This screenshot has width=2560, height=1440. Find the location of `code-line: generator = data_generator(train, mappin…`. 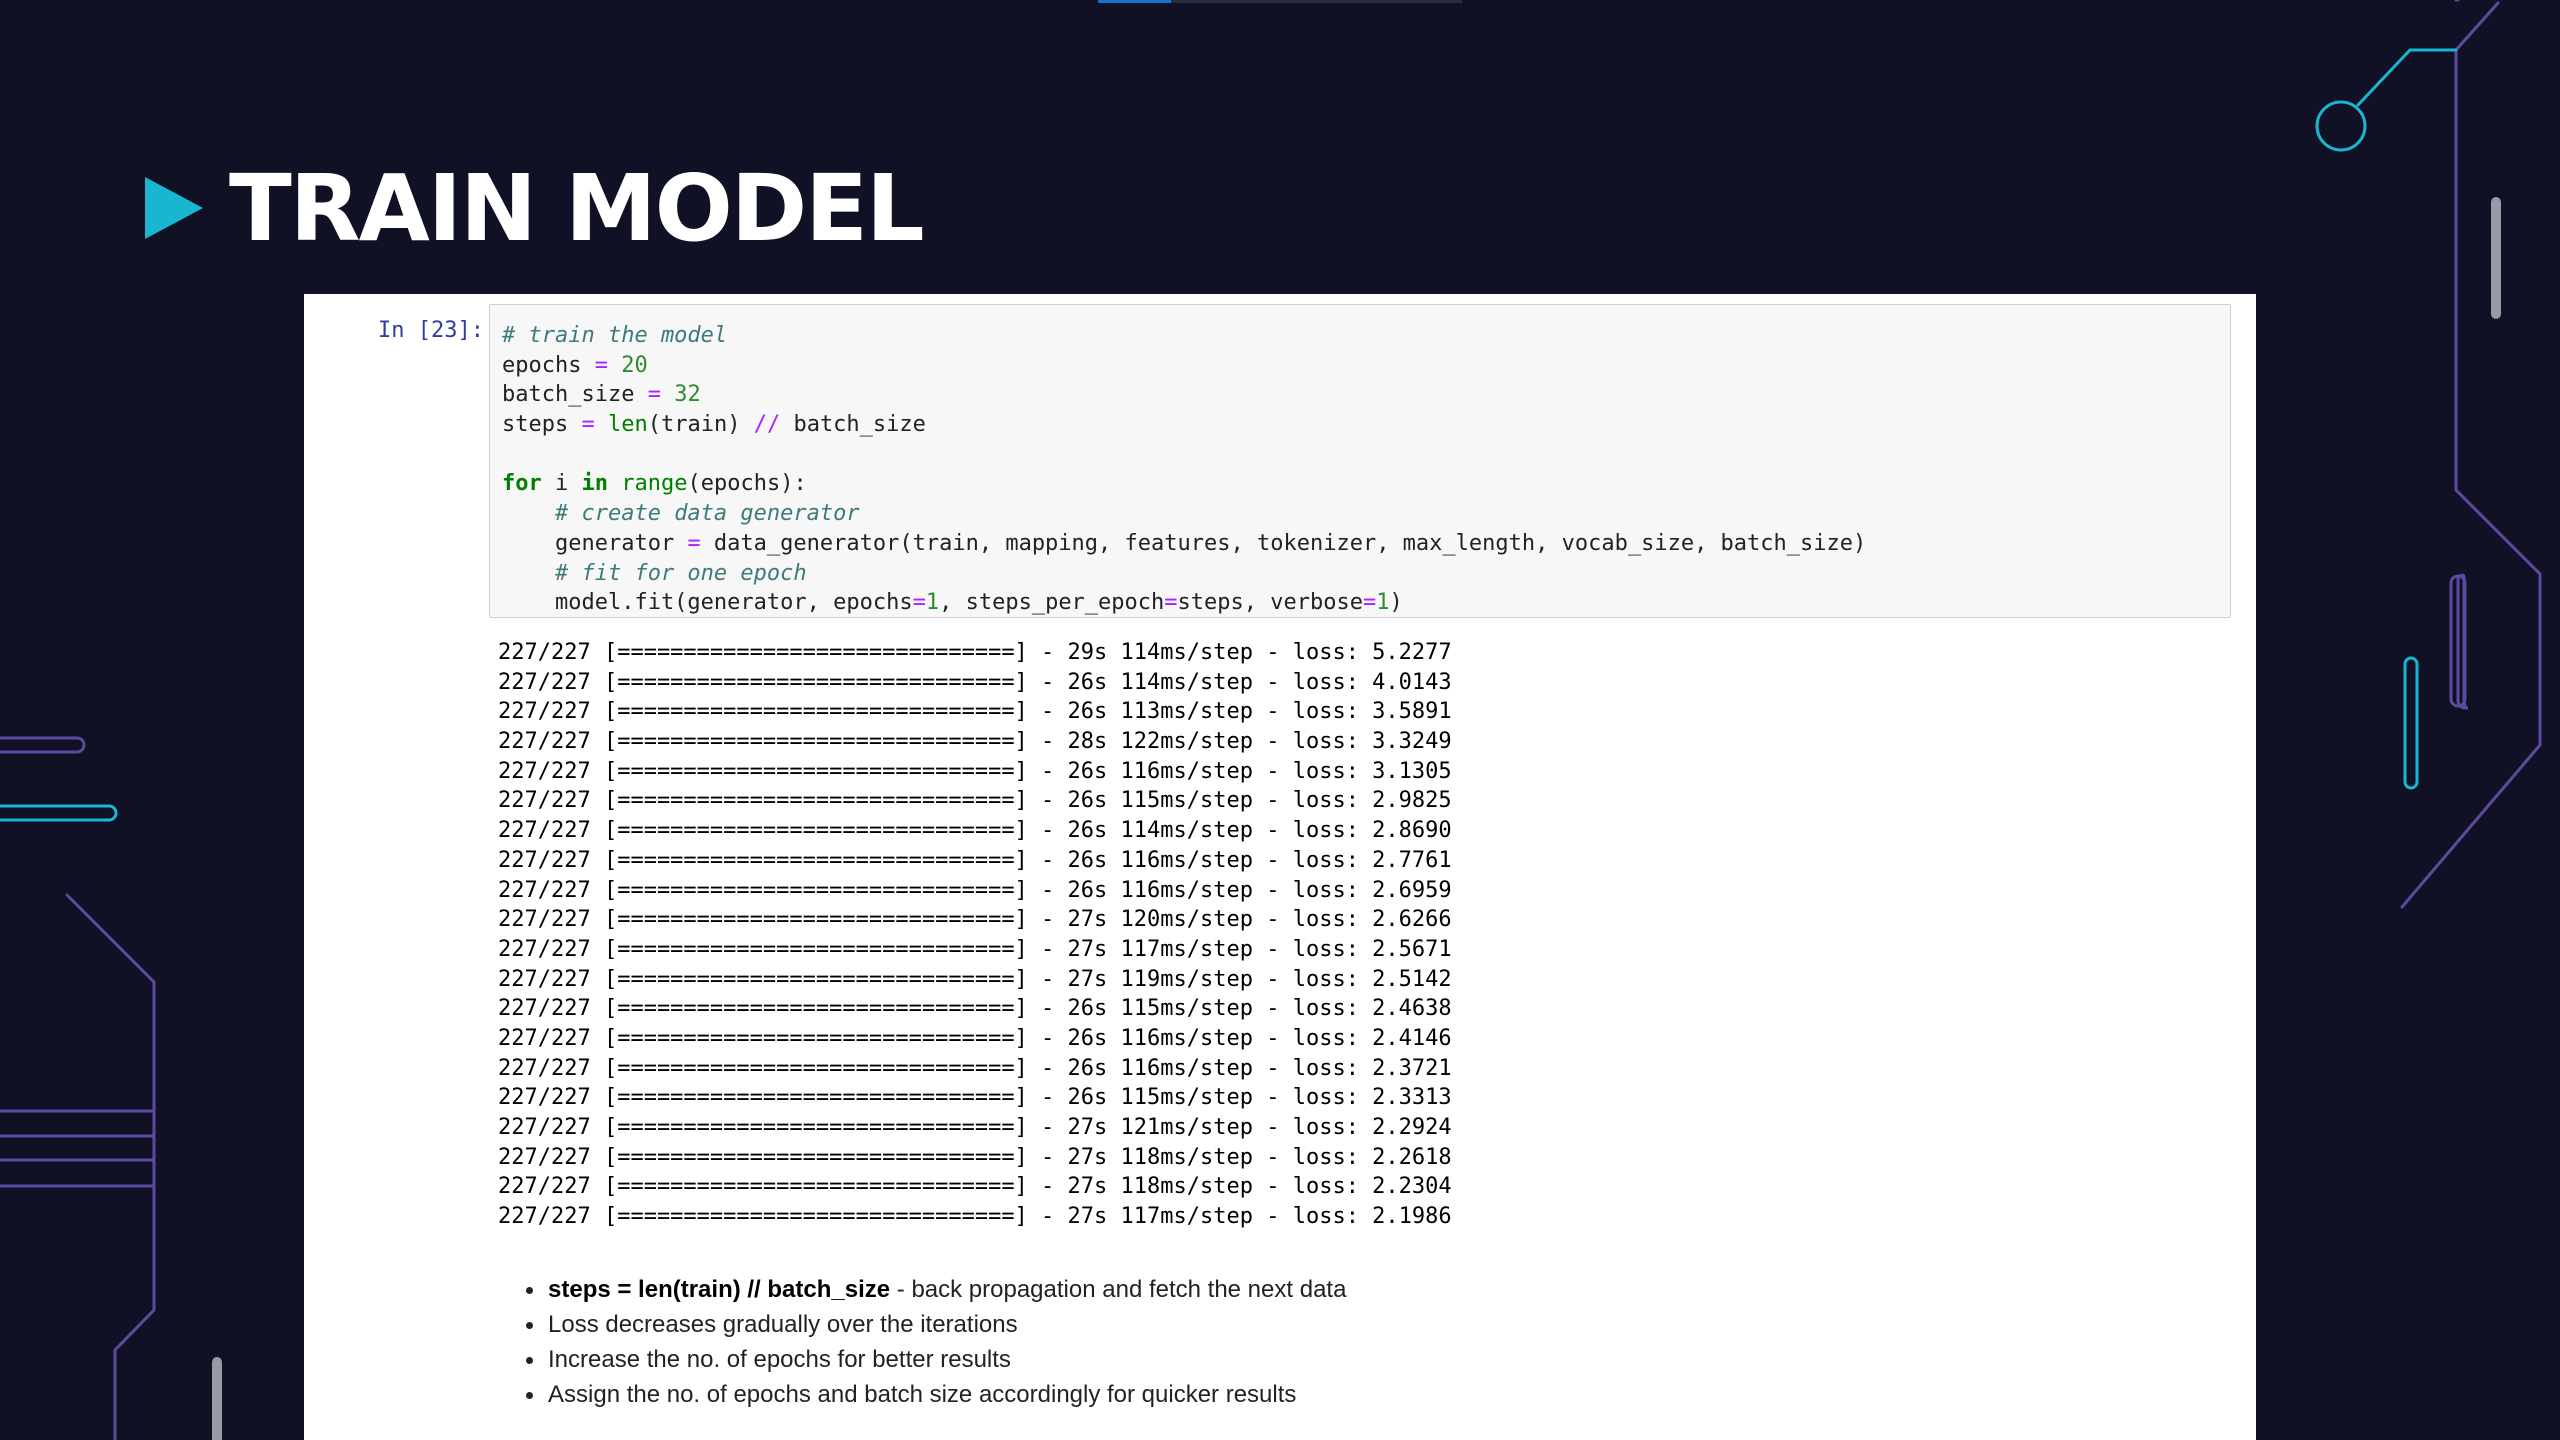

code-line: generator = data_generator(train, mappin… is located at coordinates (1184, 543).